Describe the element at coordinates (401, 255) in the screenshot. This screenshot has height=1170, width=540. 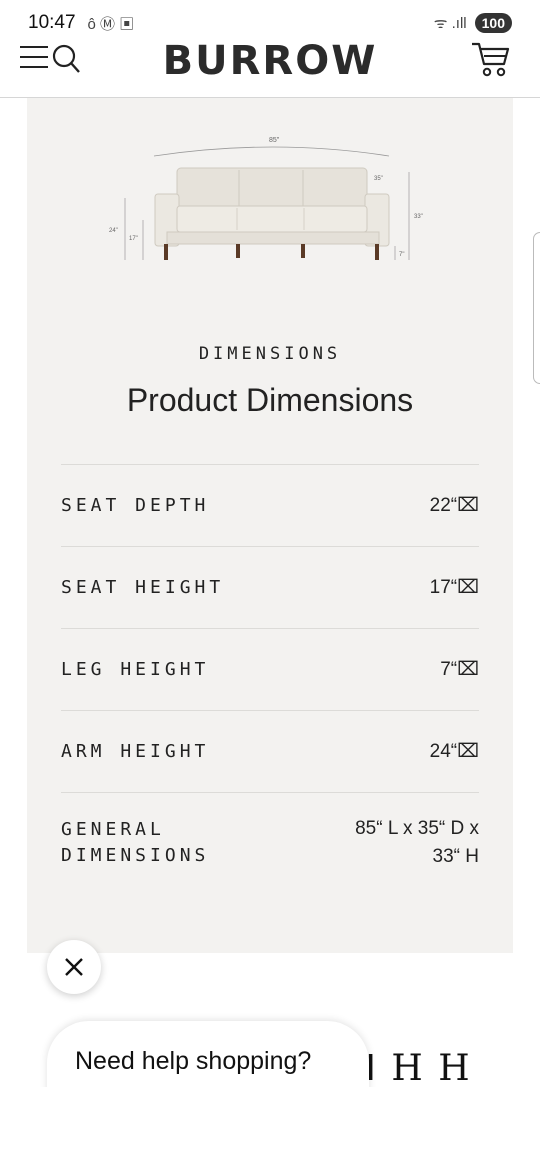
I see `svg-text: 7"` at that location.